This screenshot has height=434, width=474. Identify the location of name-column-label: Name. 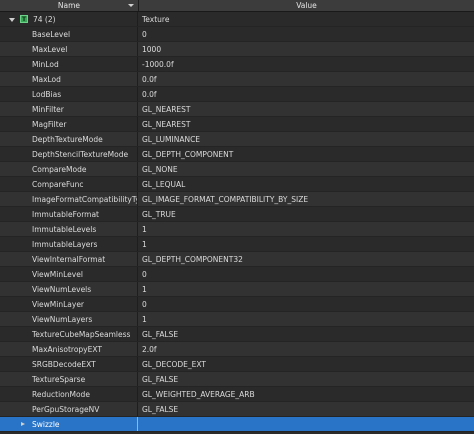
(69, 5).